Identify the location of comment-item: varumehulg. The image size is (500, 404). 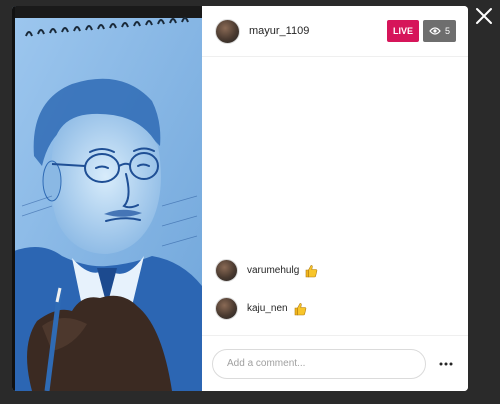
(266, 270).